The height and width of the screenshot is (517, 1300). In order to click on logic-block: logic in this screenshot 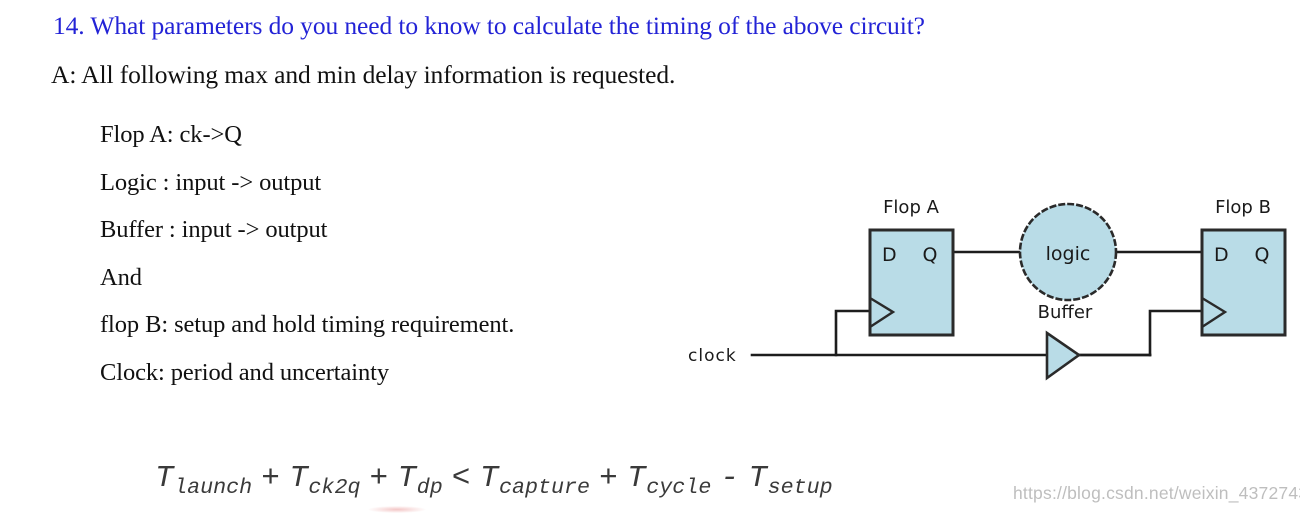, I will do `click(1068, 252)`.